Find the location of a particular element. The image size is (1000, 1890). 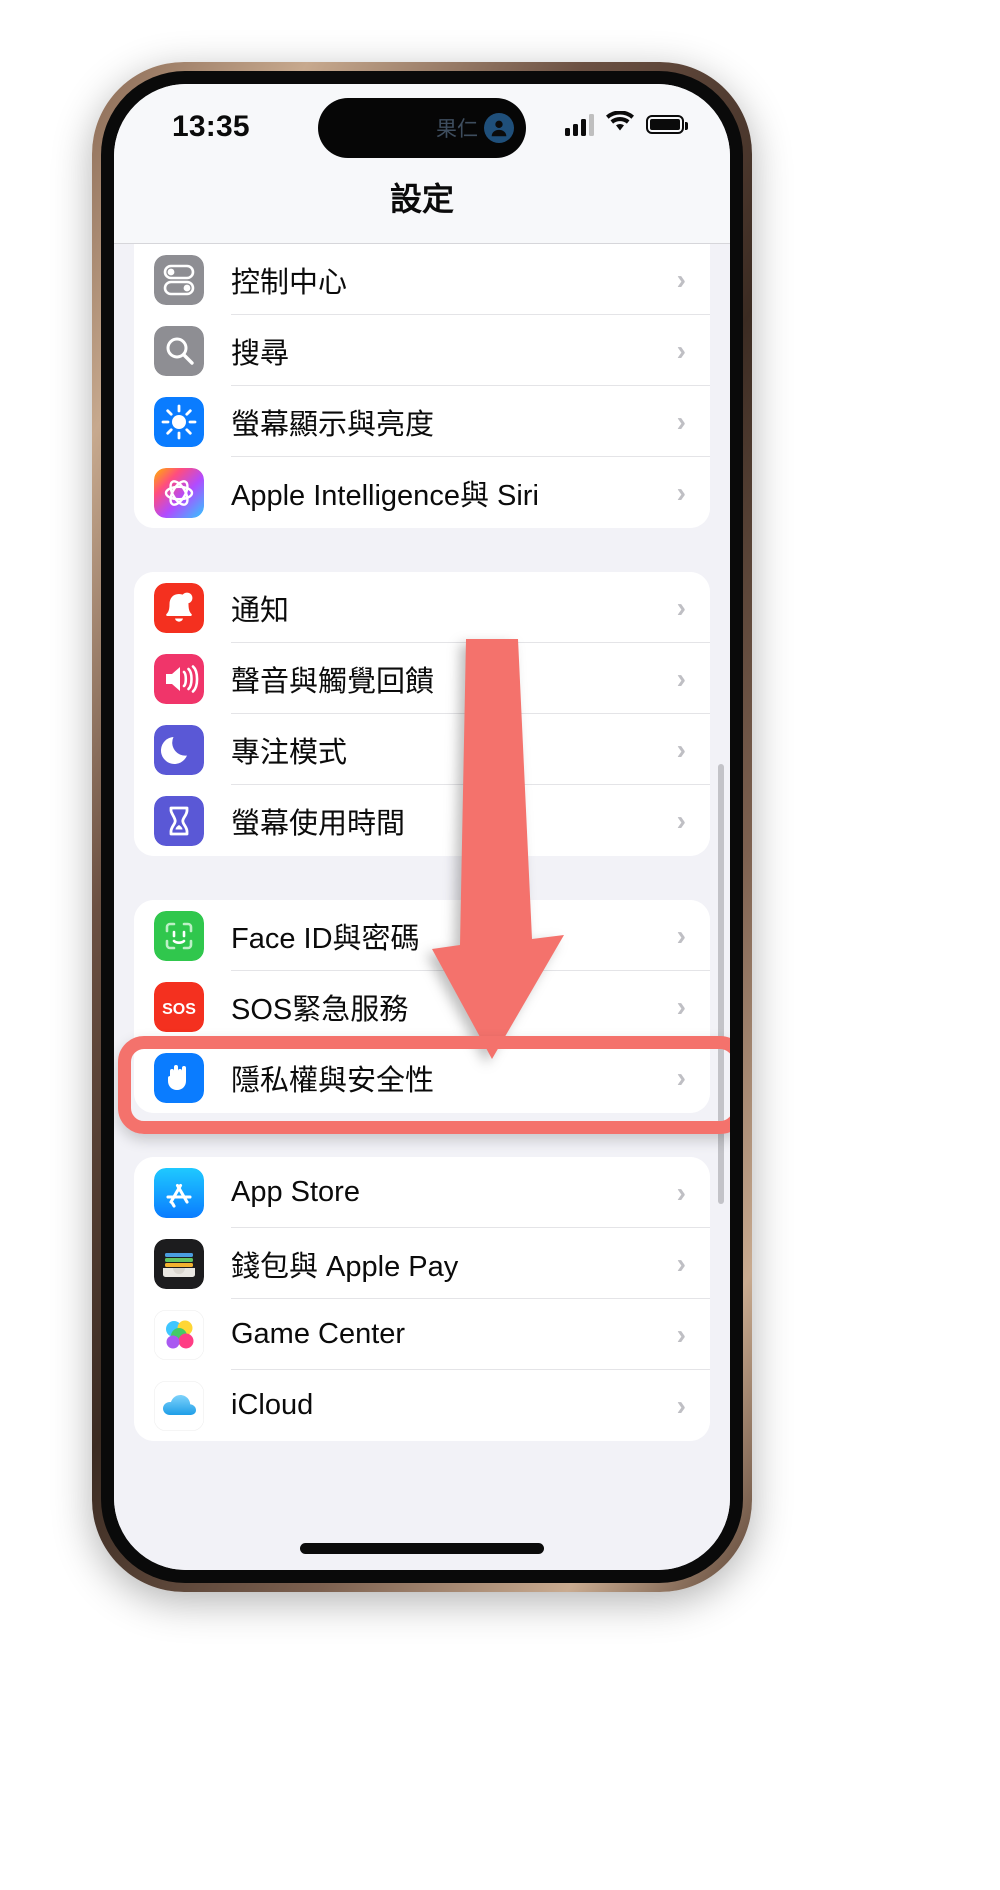

settings-row-label: 螢幕使用時間 is located at coordinates (318, 823).